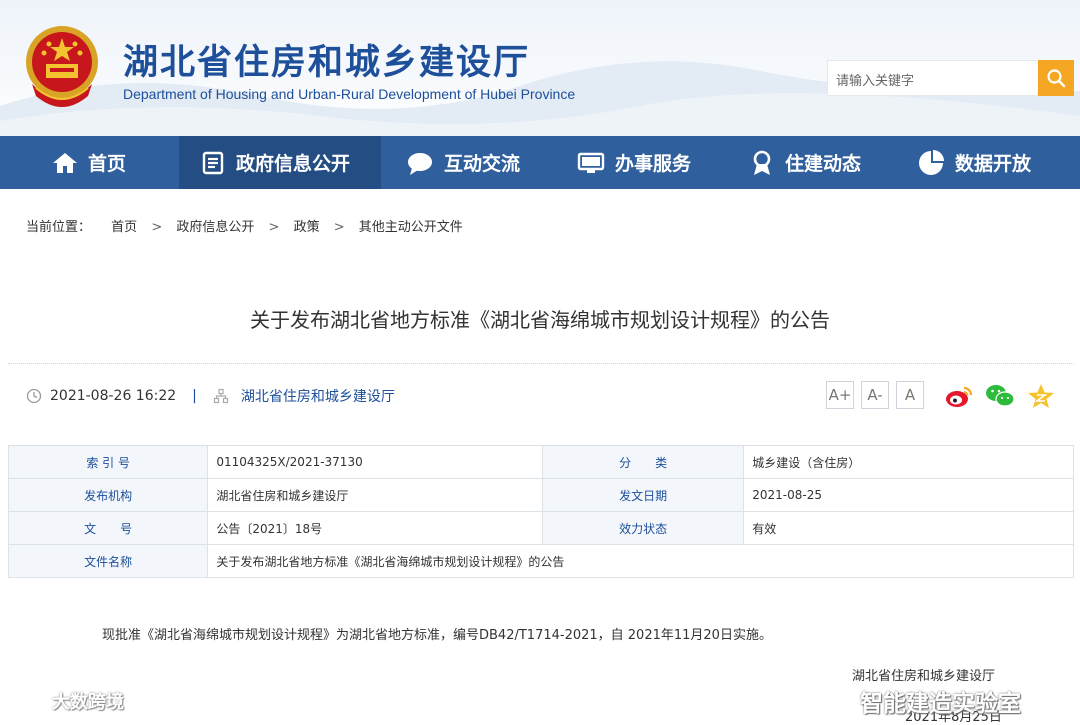  I want to click on label-category: 分 类, so click(643, 462).